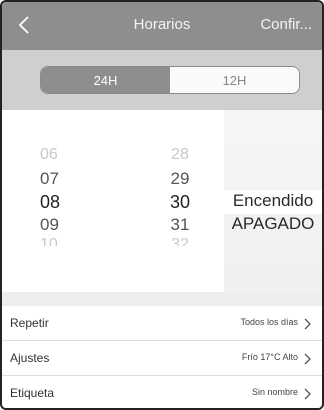 Image resolution: width=324 pixels, height=410 pixels. Describe the element at coordinates (70, 225) in the screenshot. I see `hour-option: 09` at that location.